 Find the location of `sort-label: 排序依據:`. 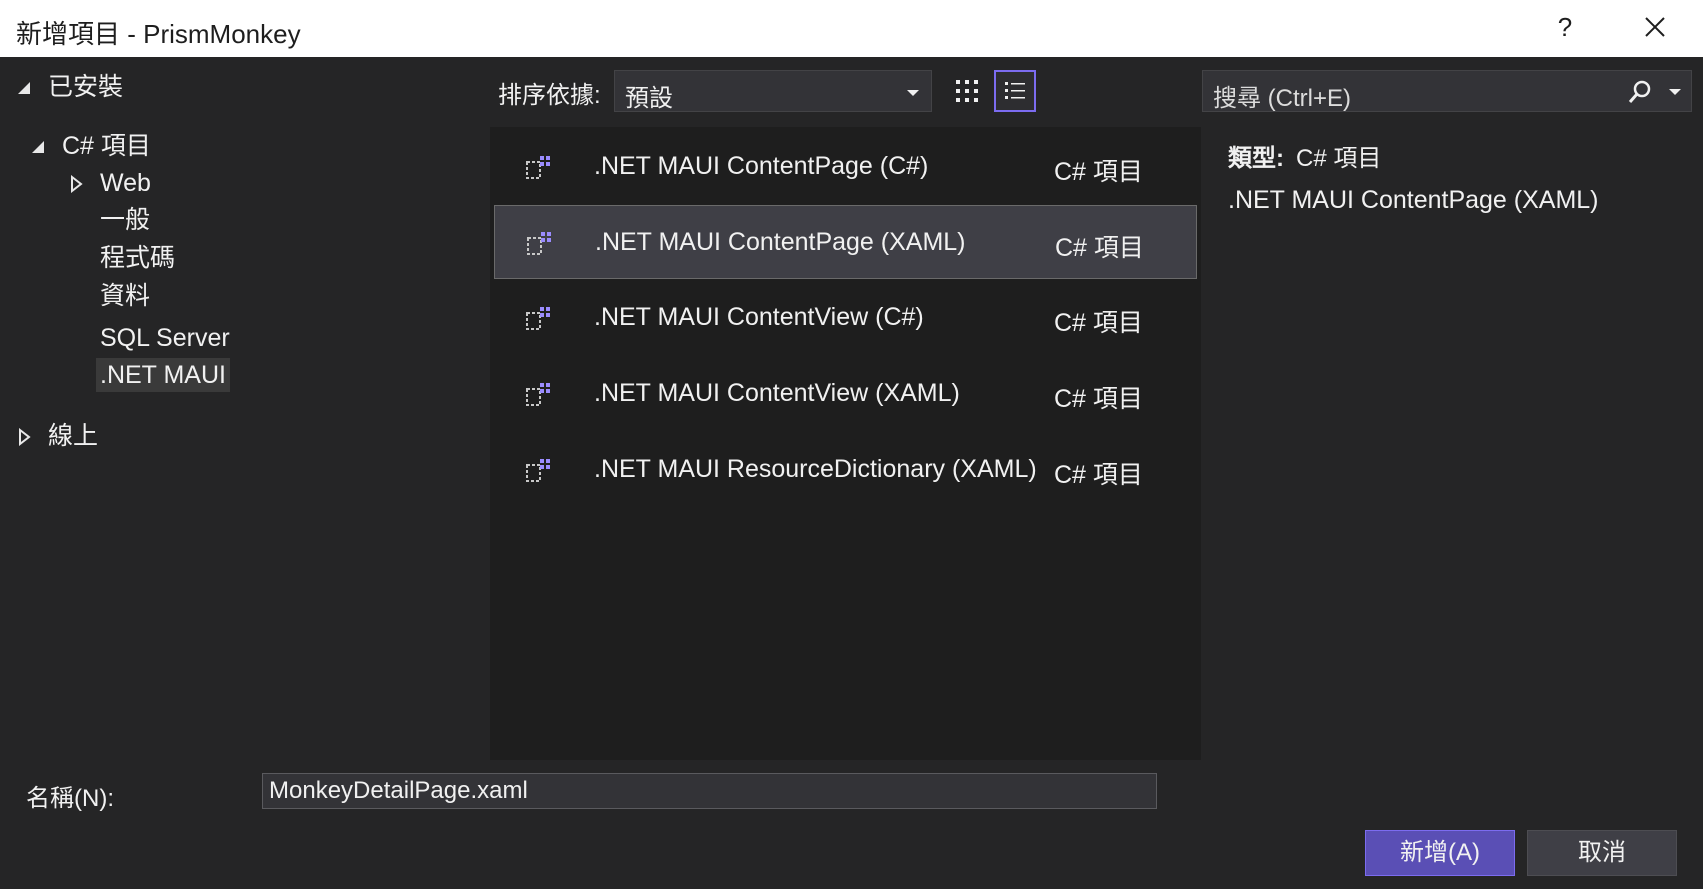

sort-label: 排序依據: is located at coordinates (549, 95).